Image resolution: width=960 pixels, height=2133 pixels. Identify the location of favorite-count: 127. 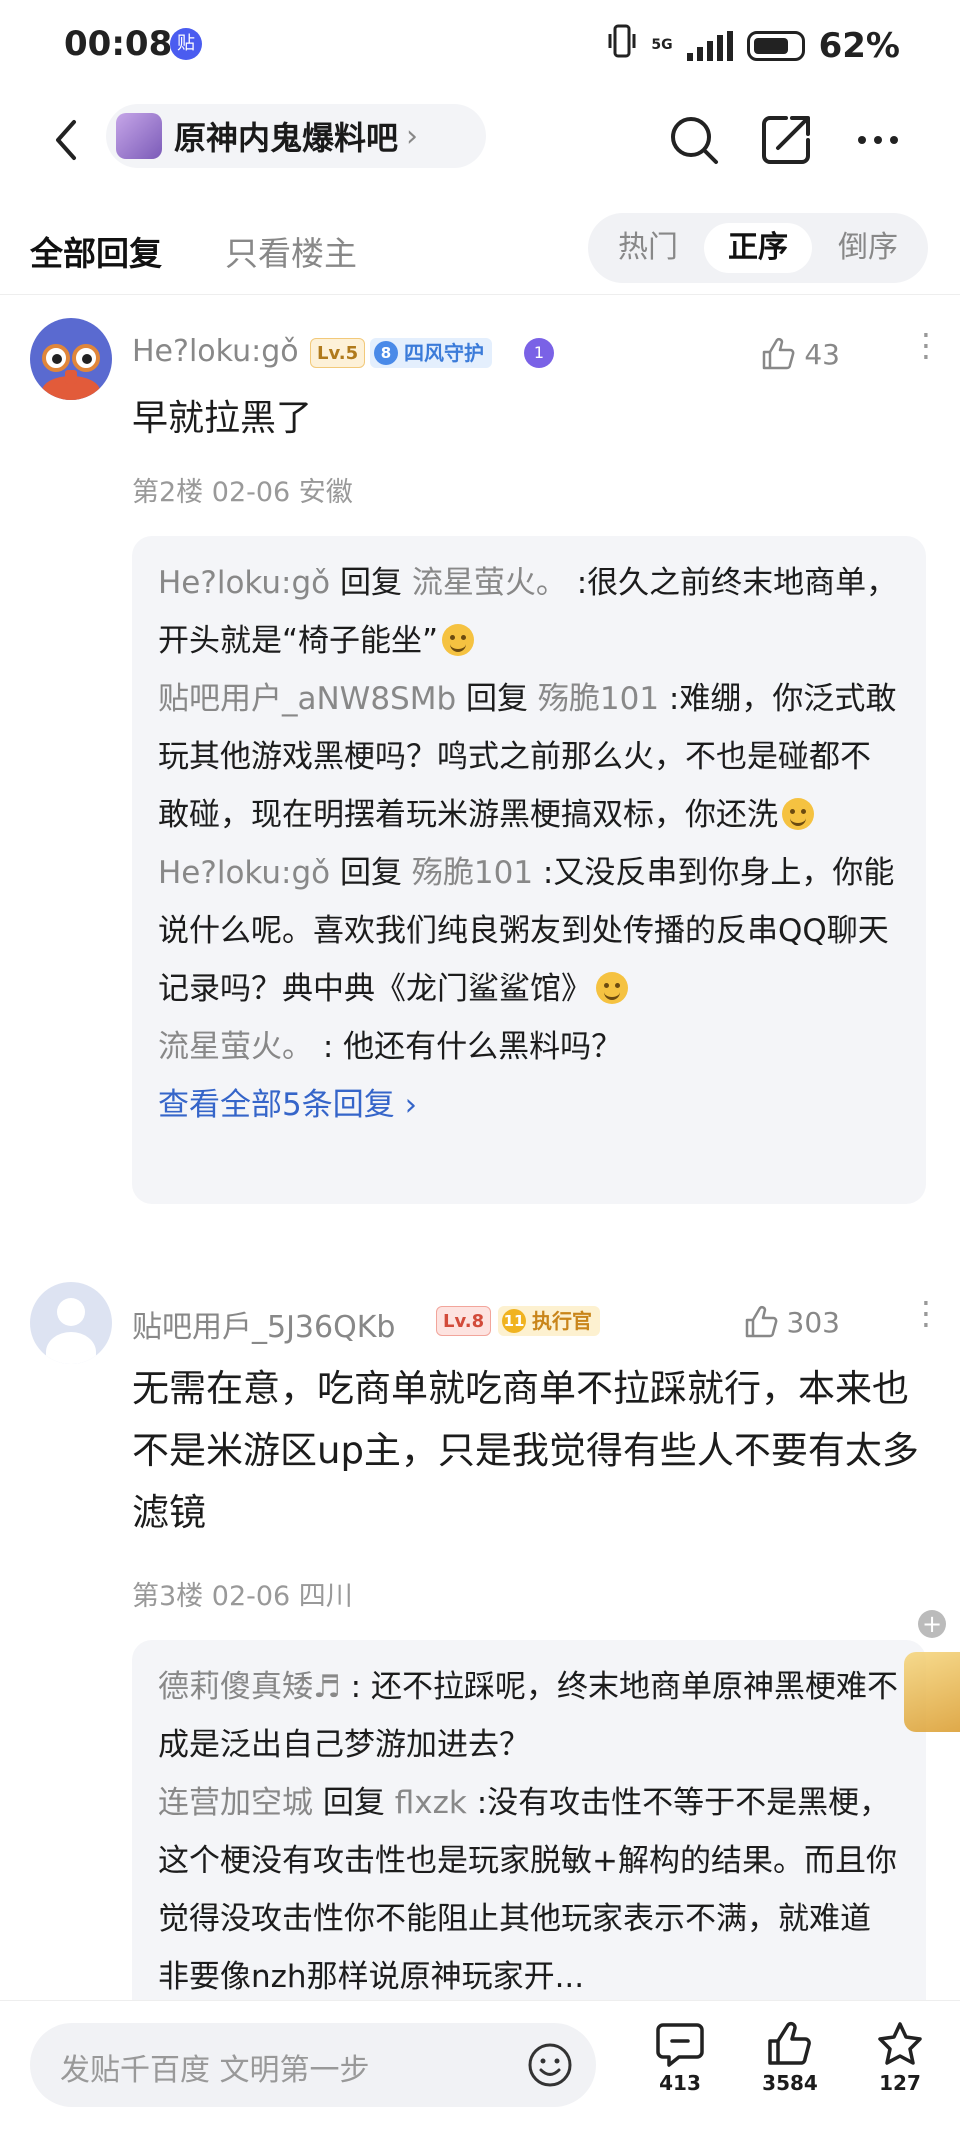
(900, 2083).